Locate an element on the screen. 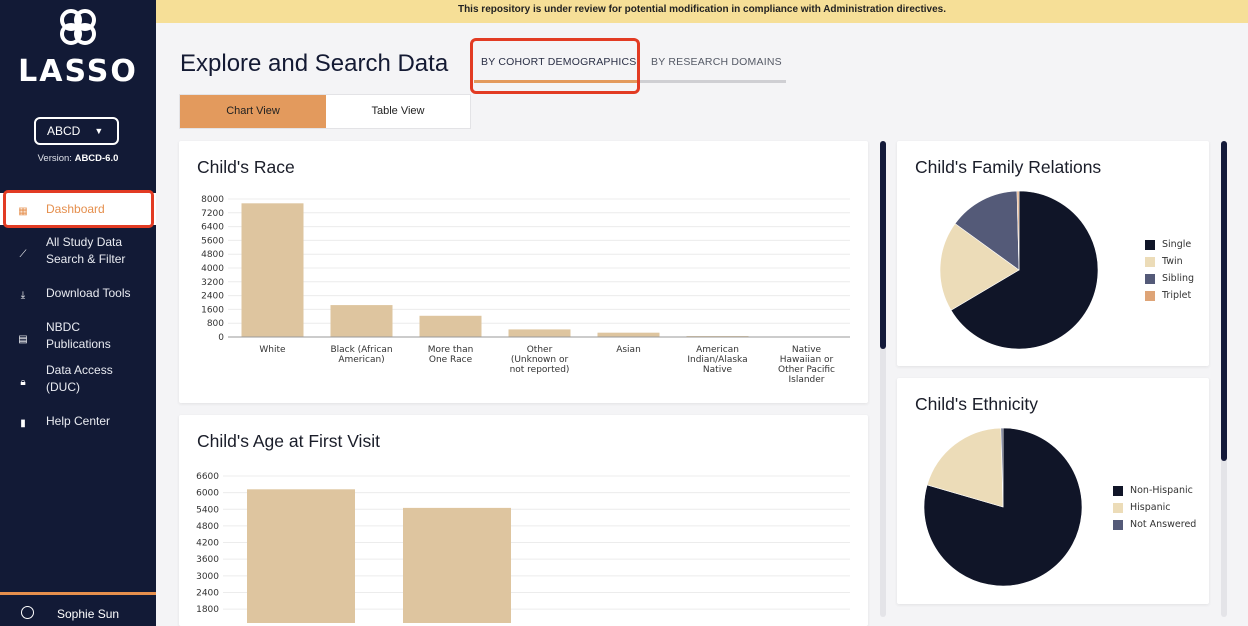  y-tick-label: 3200 is located at coordinates (212, 283).